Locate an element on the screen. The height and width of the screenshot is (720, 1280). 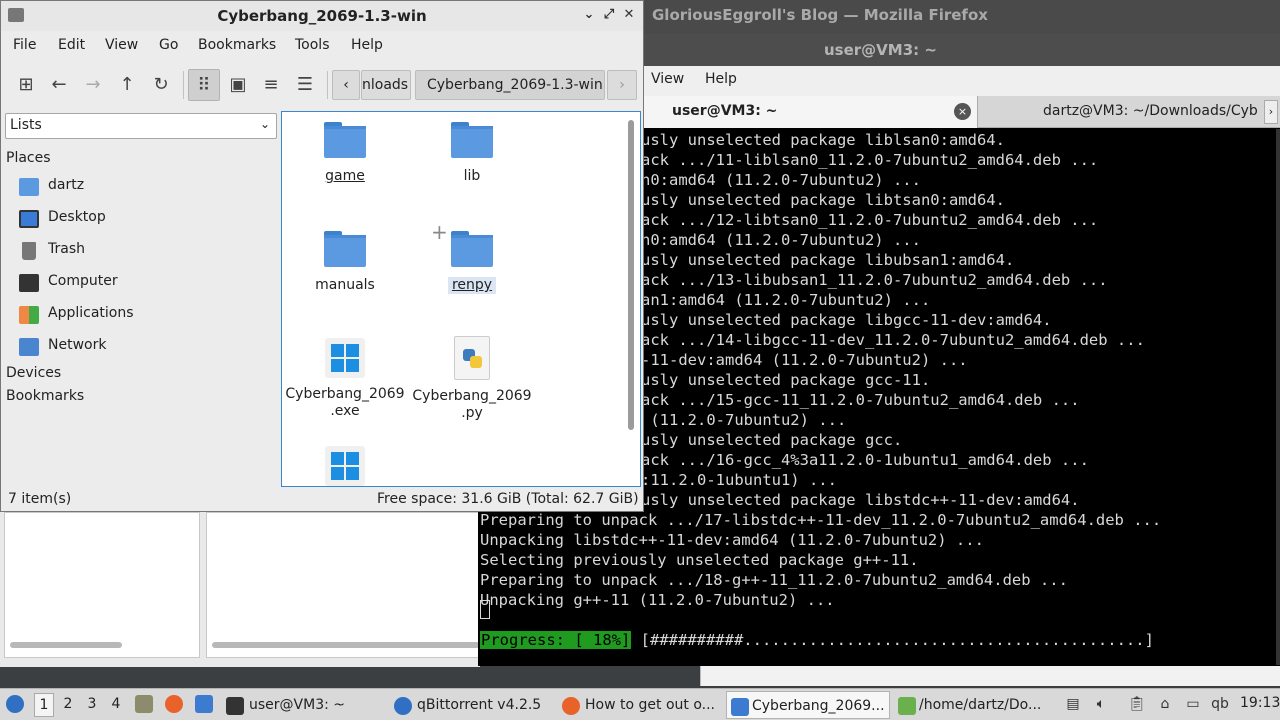
maximize-icon: ⤢ is located at coordinates (609, 15).